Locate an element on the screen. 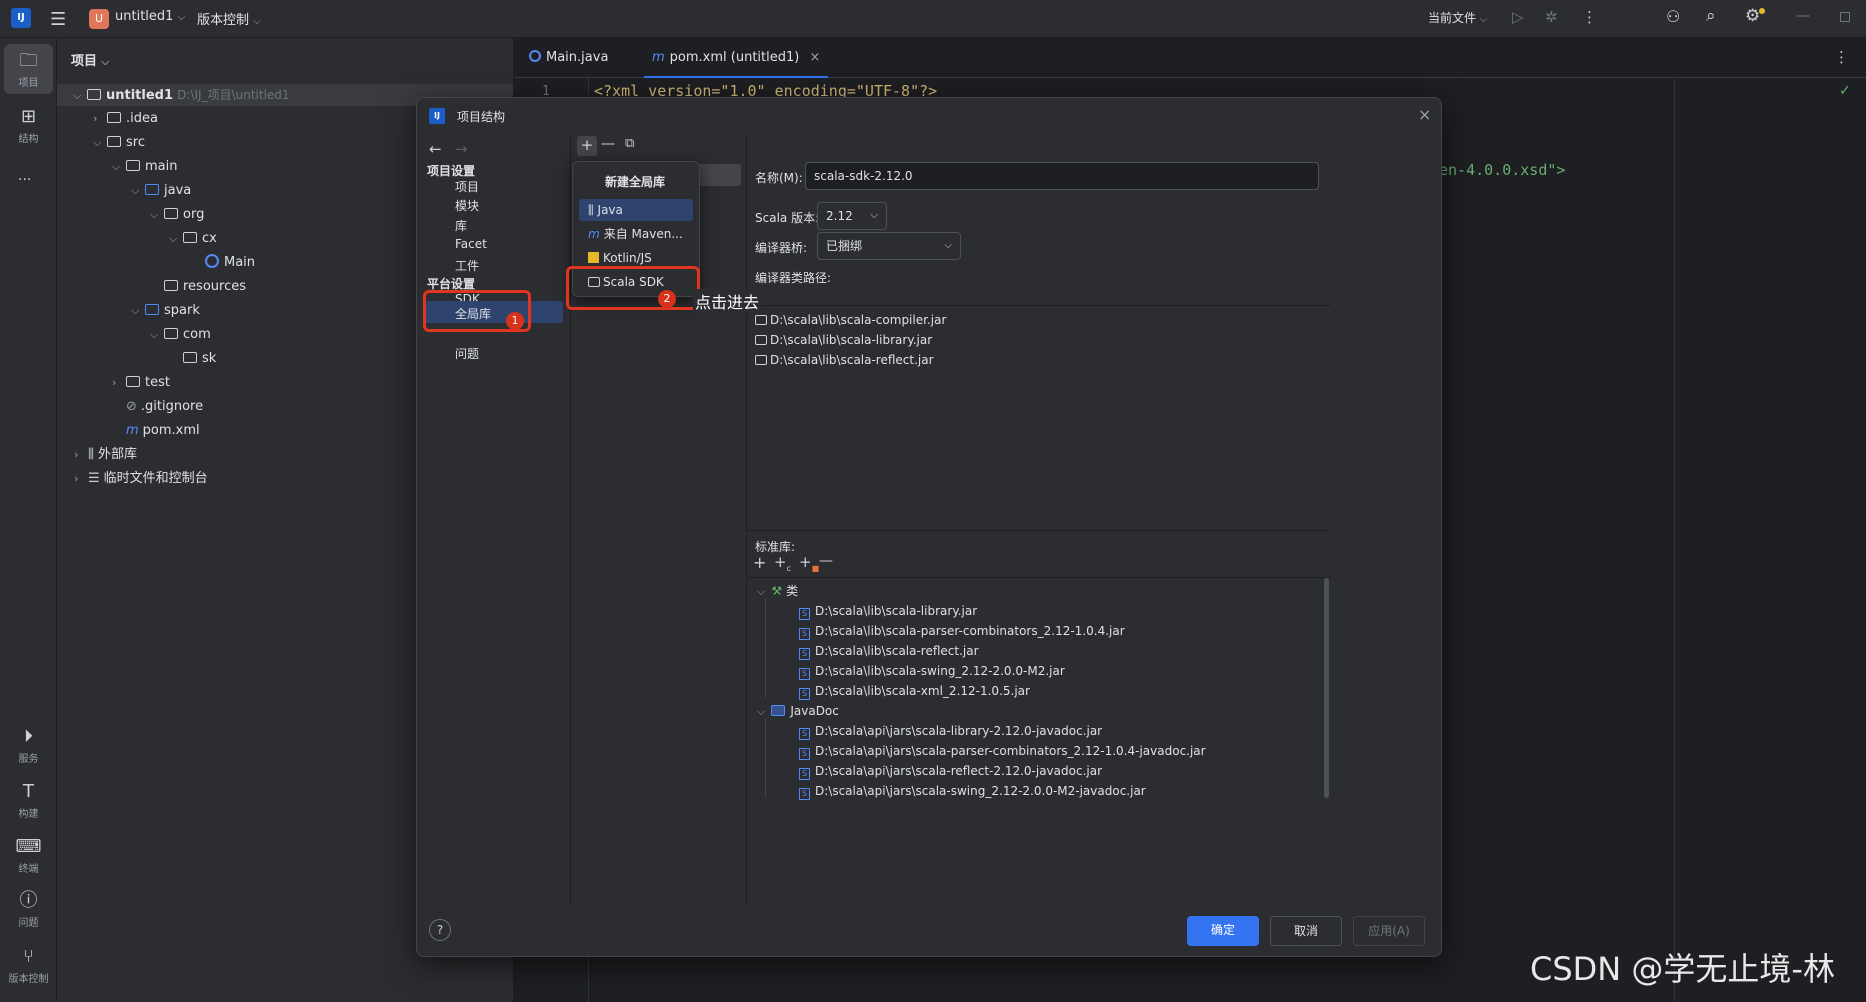 The image size is (1866, 1002). terminal-icon: ⌨ is located at coordinates (28, 846).